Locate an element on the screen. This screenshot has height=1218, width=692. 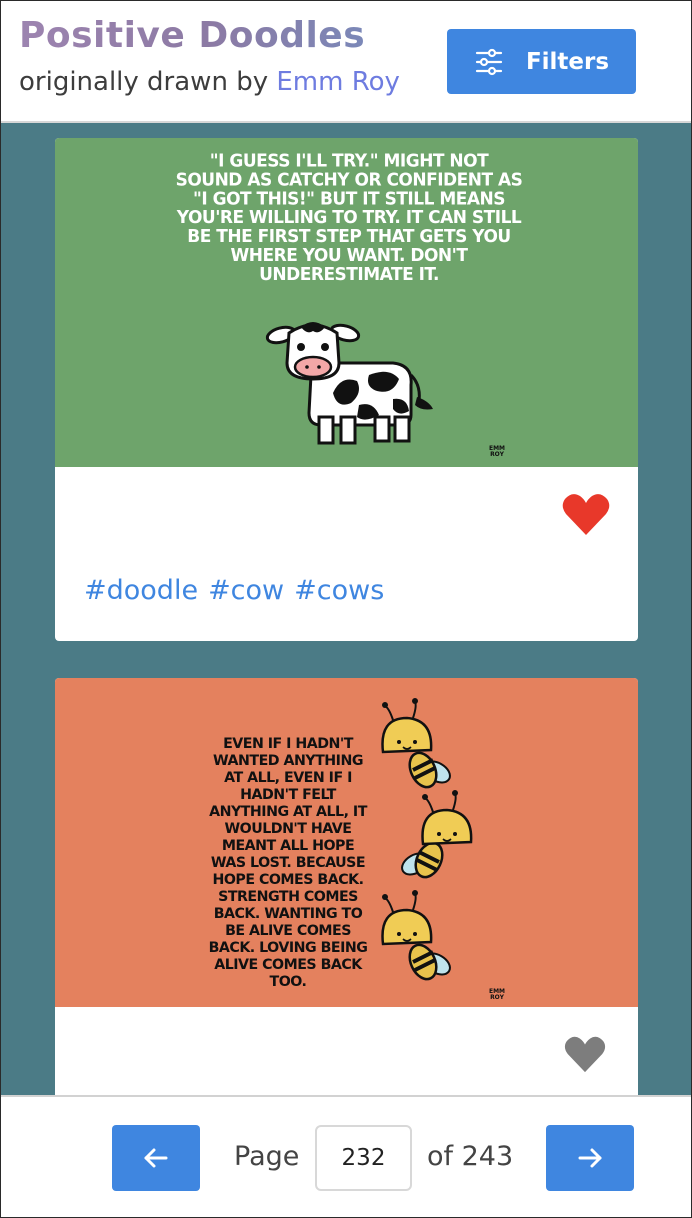
next-page-button is located at coordinates (590, 1158).